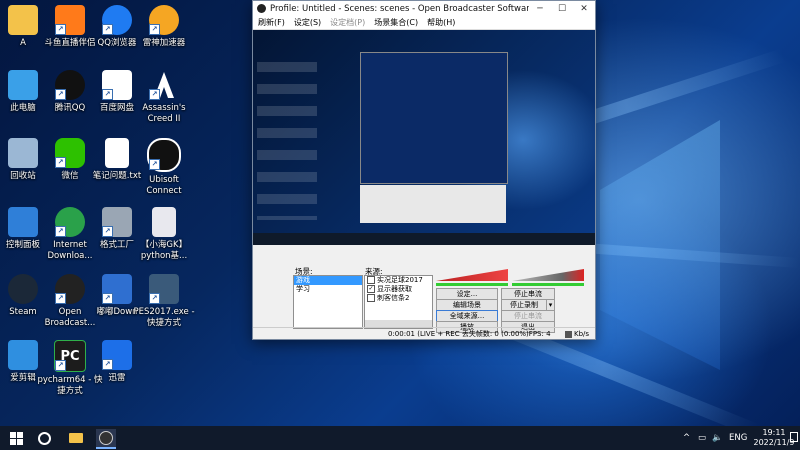 This screenshot has height=450, width=800. What do you see at coordinates (794, 437) in the screenshot?
I see `notification-icon` at bounding box center [794, 437].